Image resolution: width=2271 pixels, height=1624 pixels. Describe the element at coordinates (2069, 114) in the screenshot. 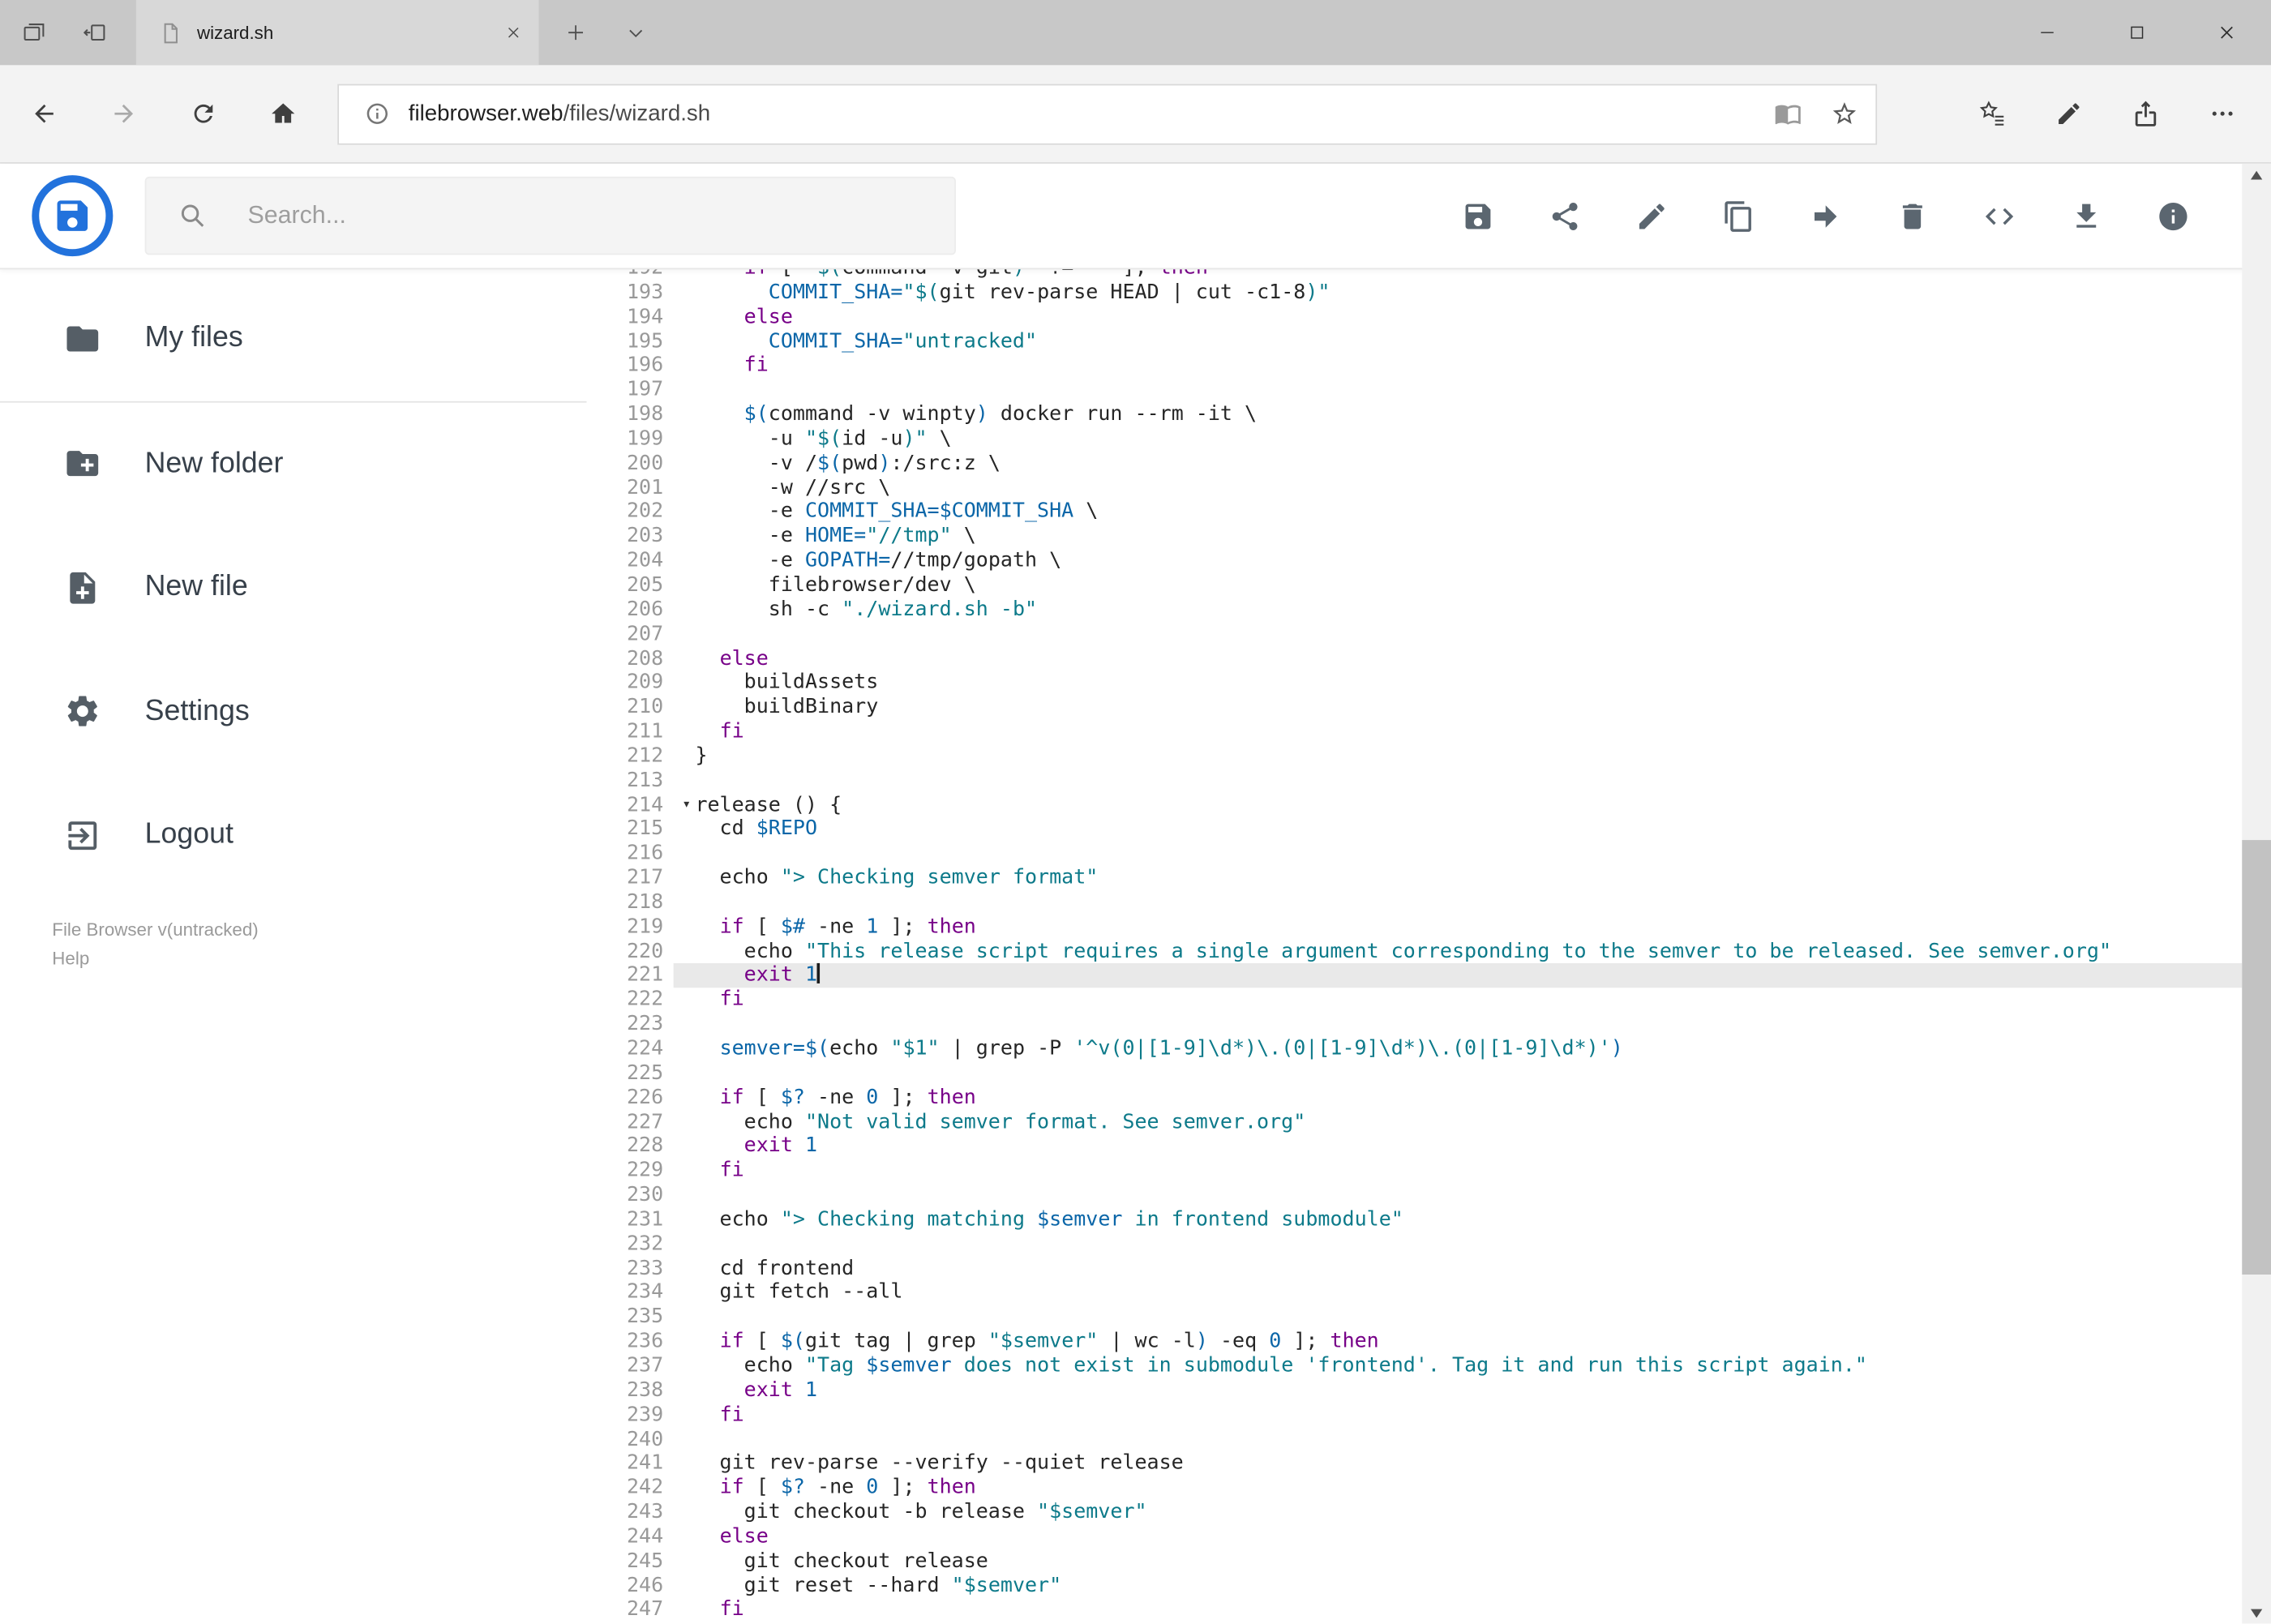

I see `web-note-button` at that location.